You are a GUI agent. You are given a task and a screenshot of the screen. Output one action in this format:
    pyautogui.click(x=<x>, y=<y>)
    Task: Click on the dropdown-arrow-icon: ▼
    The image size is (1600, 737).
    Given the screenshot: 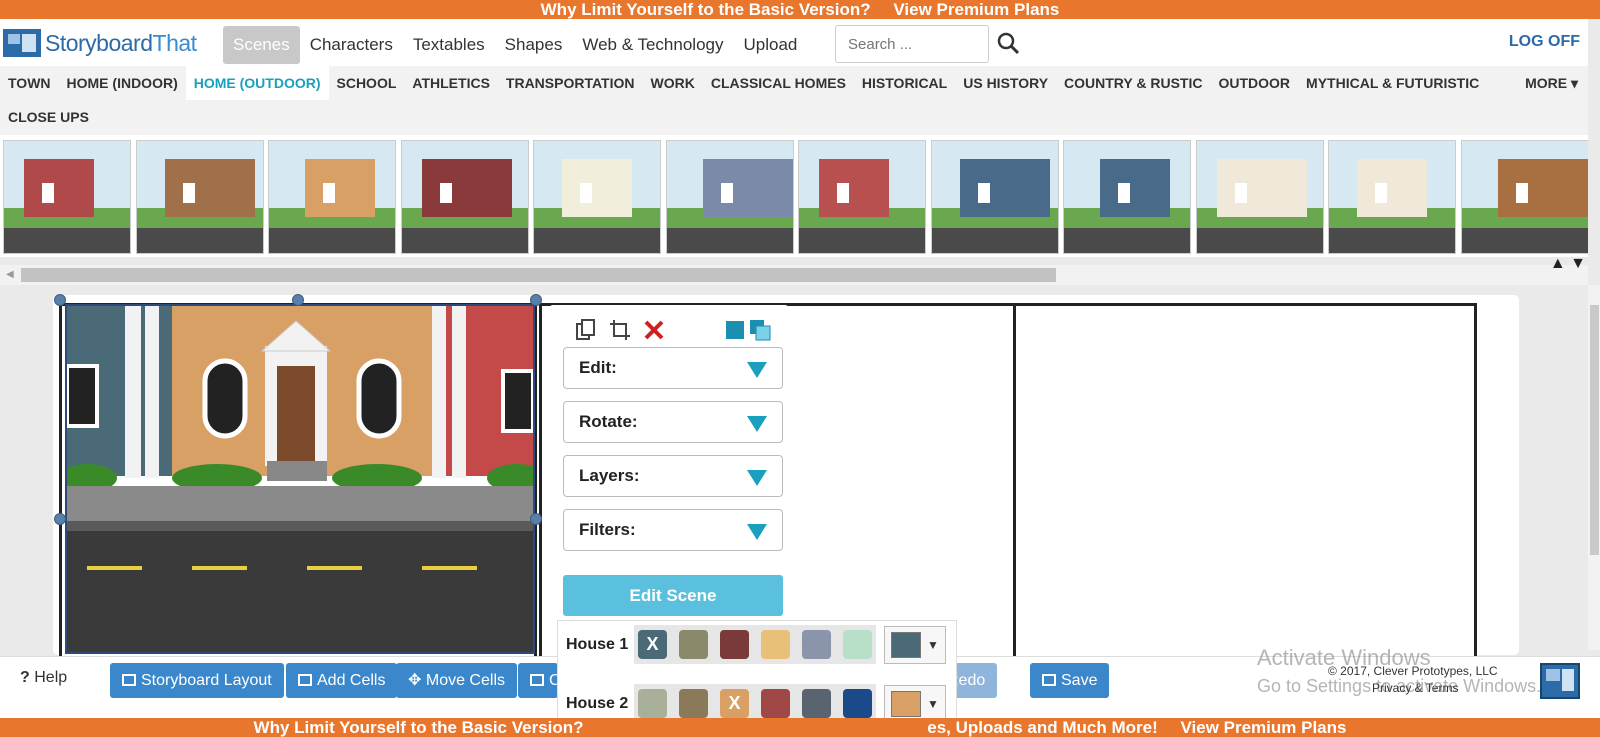 What is the action you would take?
    pyautogui.click(x=933, y=644)
    